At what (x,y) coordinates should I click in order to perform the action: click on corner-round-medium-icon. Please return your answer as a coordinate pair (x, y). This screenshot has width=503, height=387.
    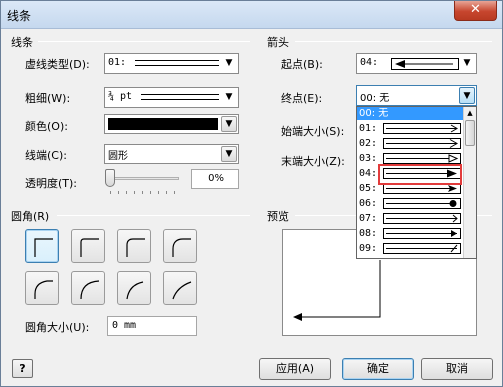
    Looking at the image, I should click on (135, 247).